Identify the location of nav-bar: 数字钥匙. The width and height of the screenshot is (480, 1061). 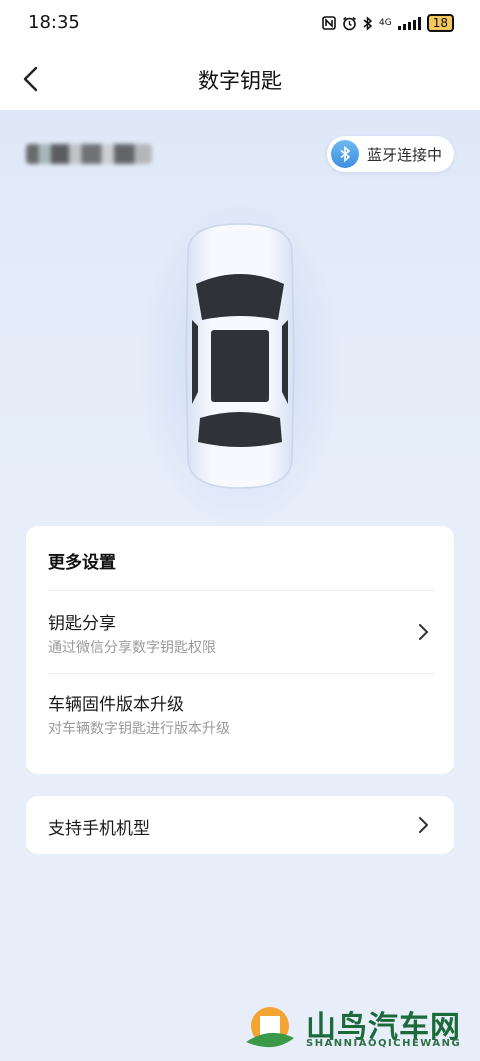
(240, 79).